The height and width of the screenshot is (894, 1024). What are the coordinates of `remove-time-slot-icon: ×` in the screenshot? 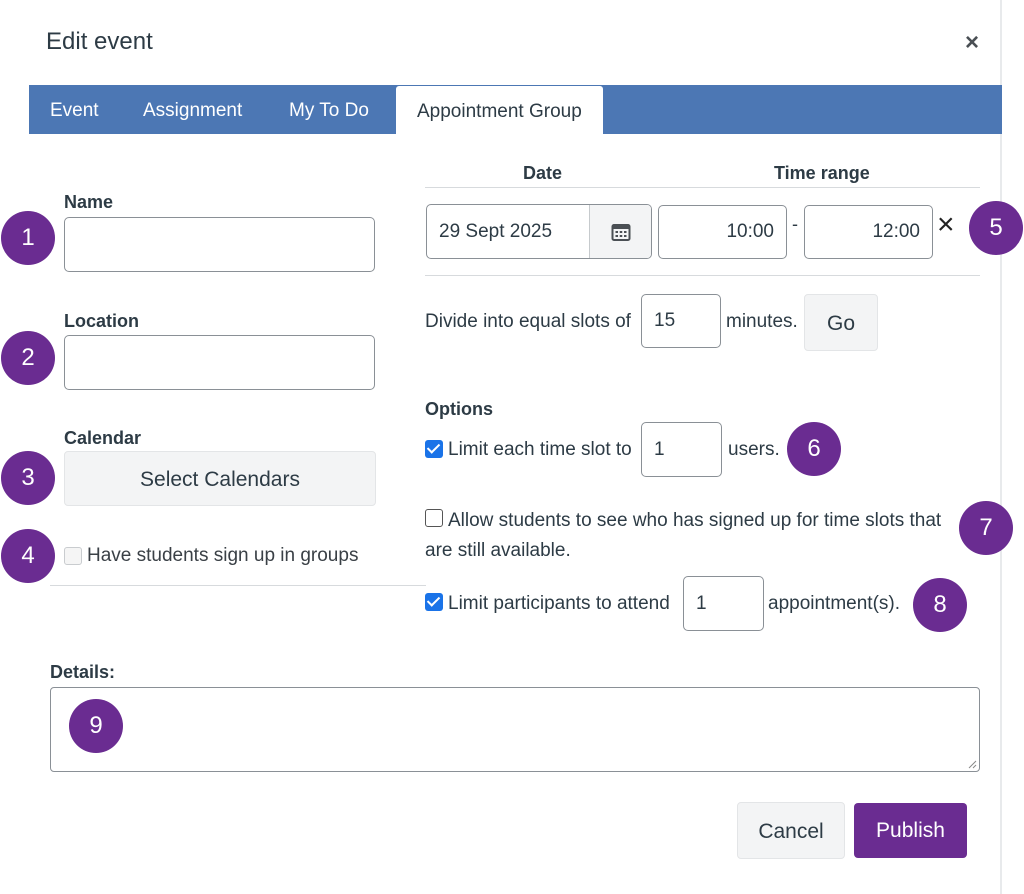 It's located at (946, 225).